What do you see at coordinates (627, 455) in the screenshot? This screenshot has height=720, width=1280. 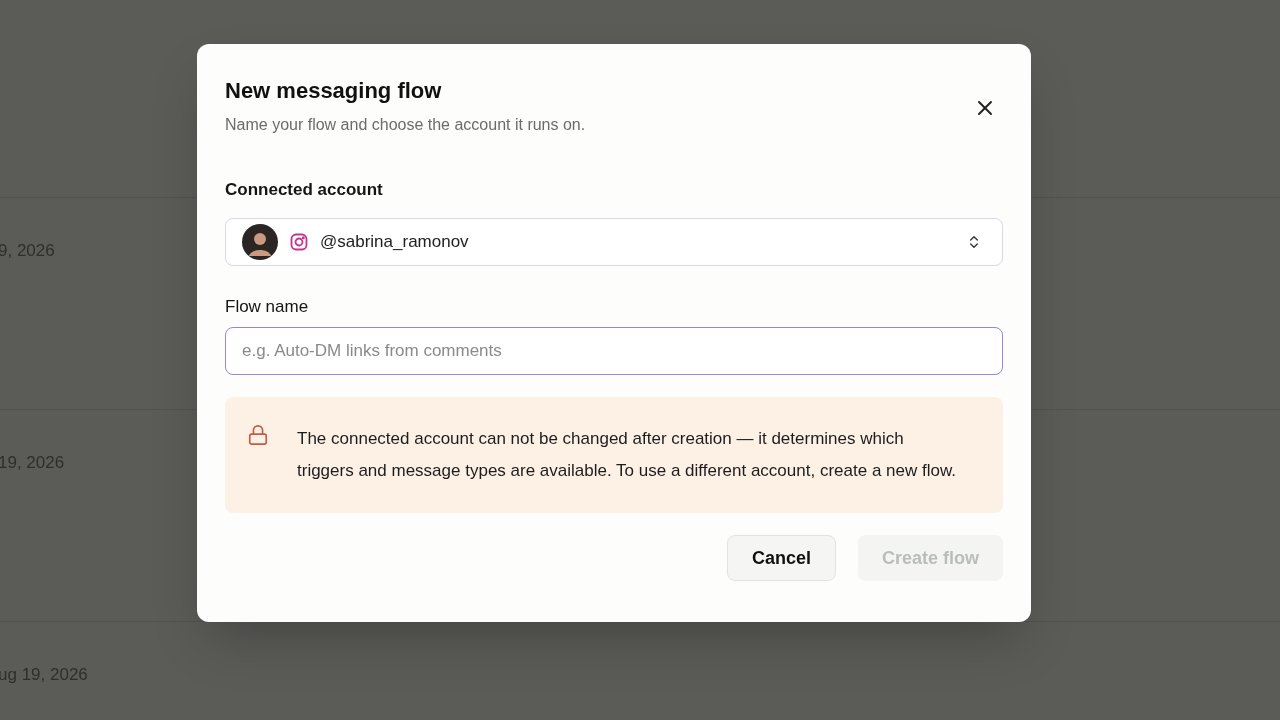 I see `notice-text: The connected account can not be changed after creation — it determines which triggers and message types are available. To use a different account, create a new flow.` at bounding box center [627, 455].